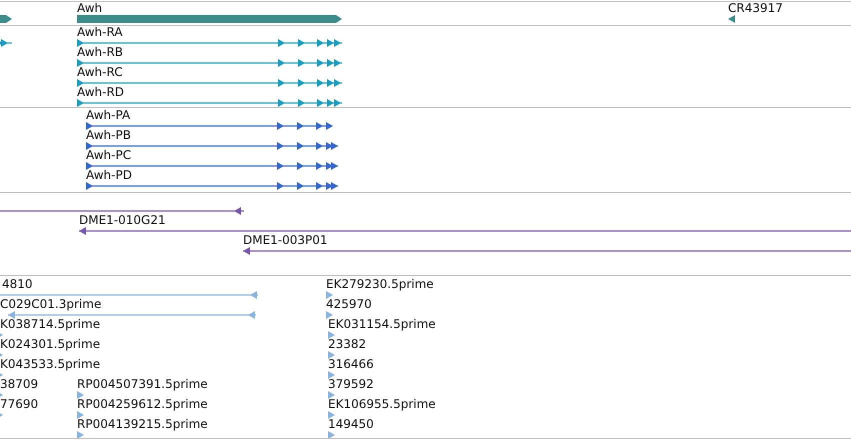 The height and width of the screenshot is (440, 851). What do you see at coordinates (108, 115) in the screenshot?
I see `feature-label: Awh-PA` at bounding box center [108, 115].